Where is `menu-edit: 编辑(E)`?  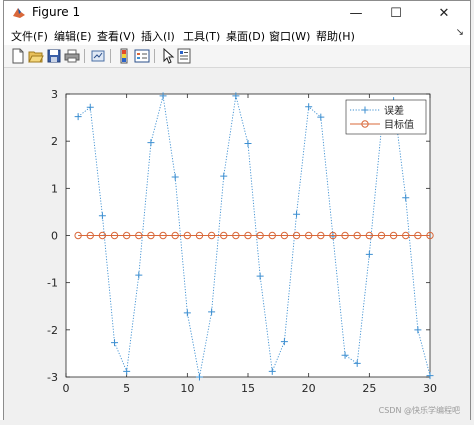
menu-edit: 编辑(E) is located at coordinates (73, 36).